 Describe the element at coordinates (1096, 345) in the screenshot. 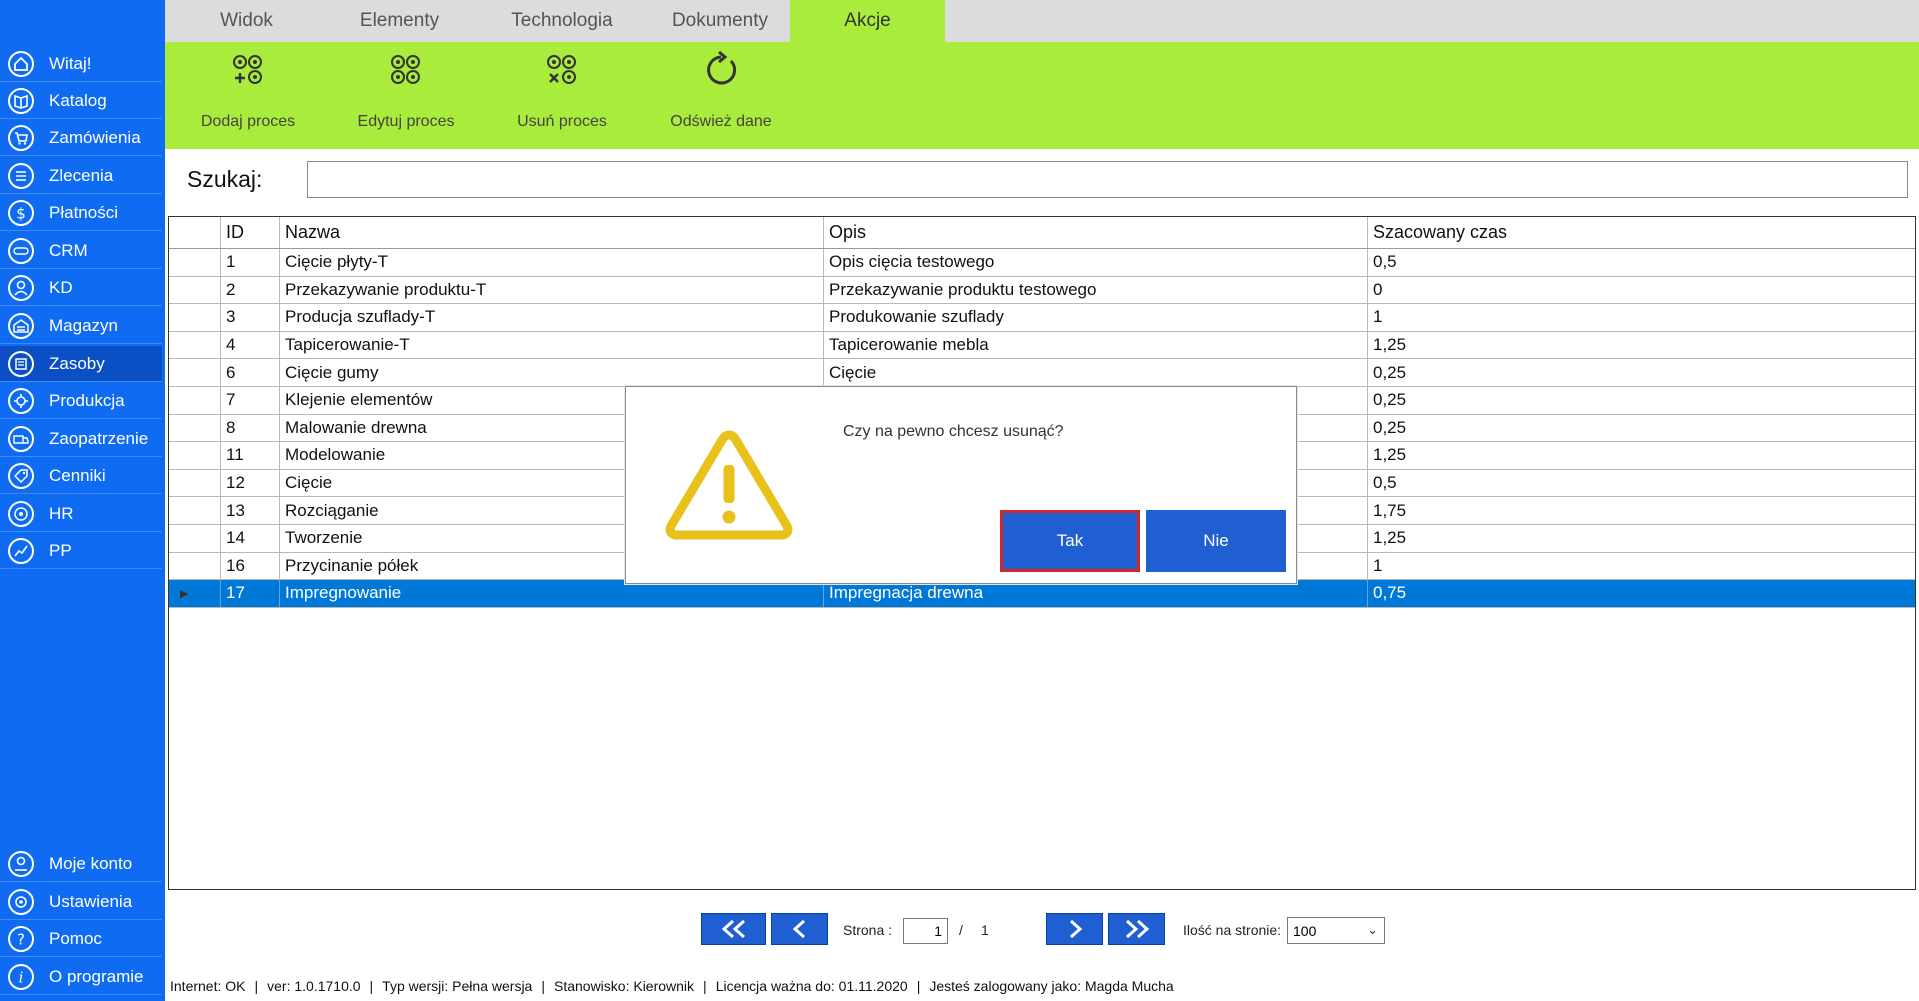

I see `cell-desc: Tapicerowanie mebla` at that location.